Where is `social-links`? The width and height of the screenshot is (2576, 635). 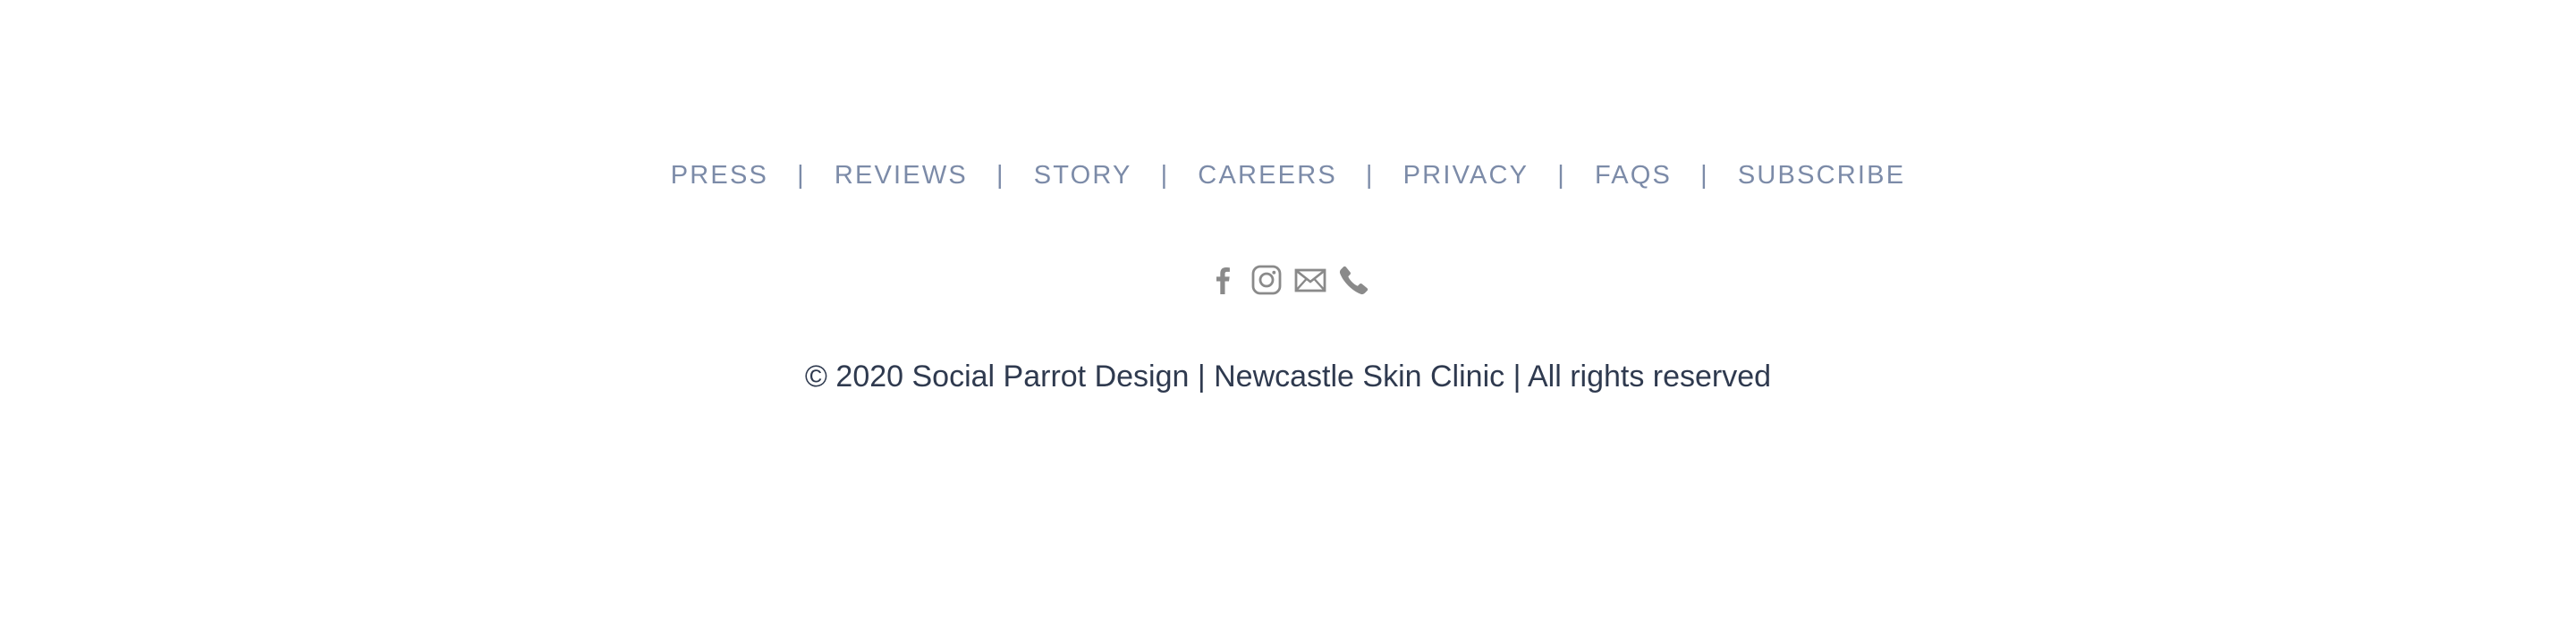 social-links is located at coordinates (1288, 280).